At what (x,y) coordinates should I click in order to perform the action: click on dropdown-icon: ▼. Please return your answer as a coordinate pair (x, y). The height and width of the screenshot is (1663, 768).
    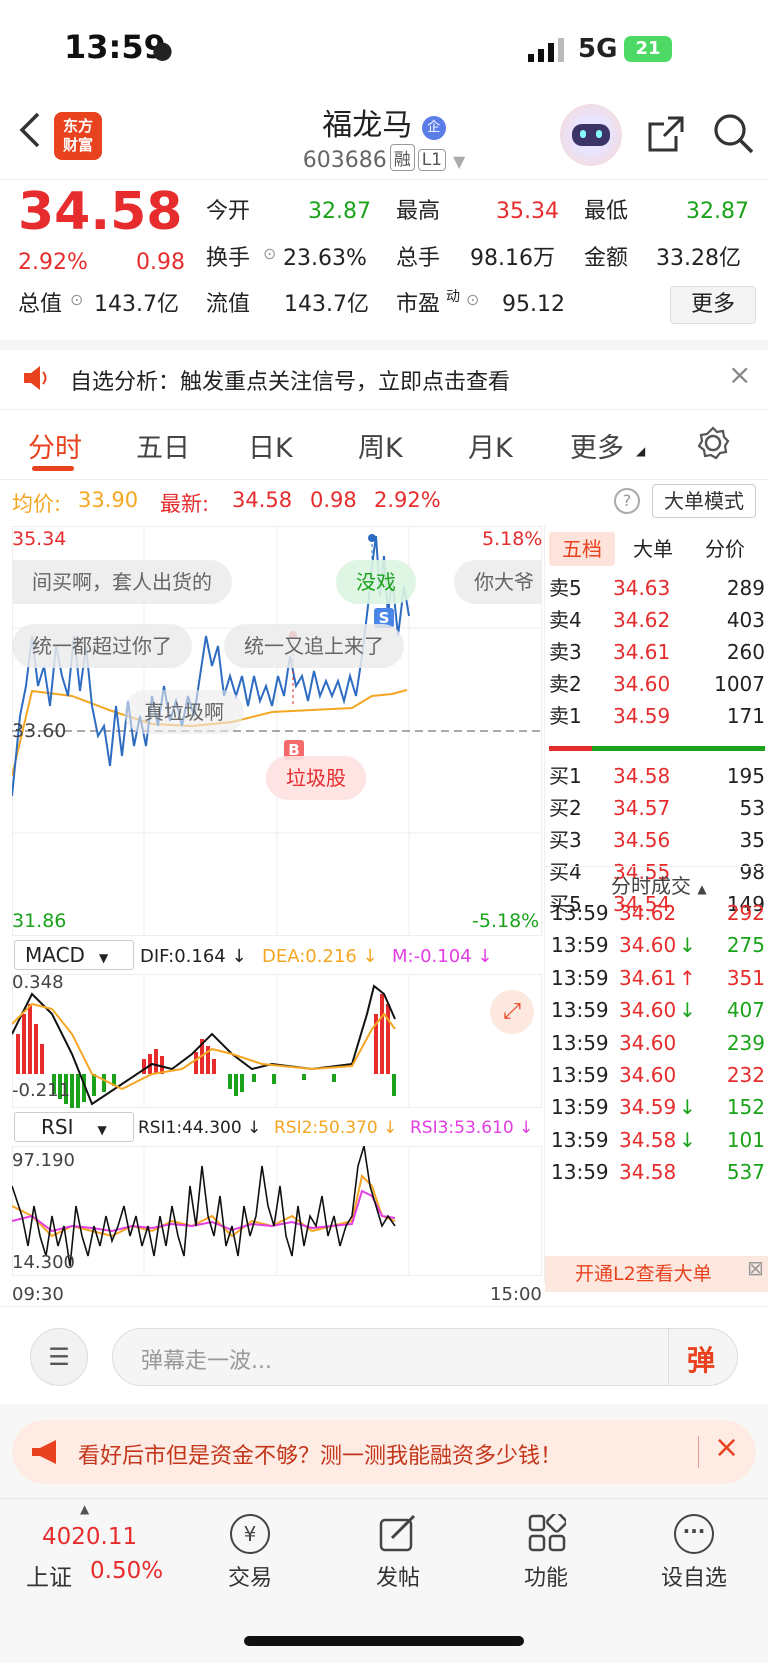
    Looking at the image, I should click on (459, 161).